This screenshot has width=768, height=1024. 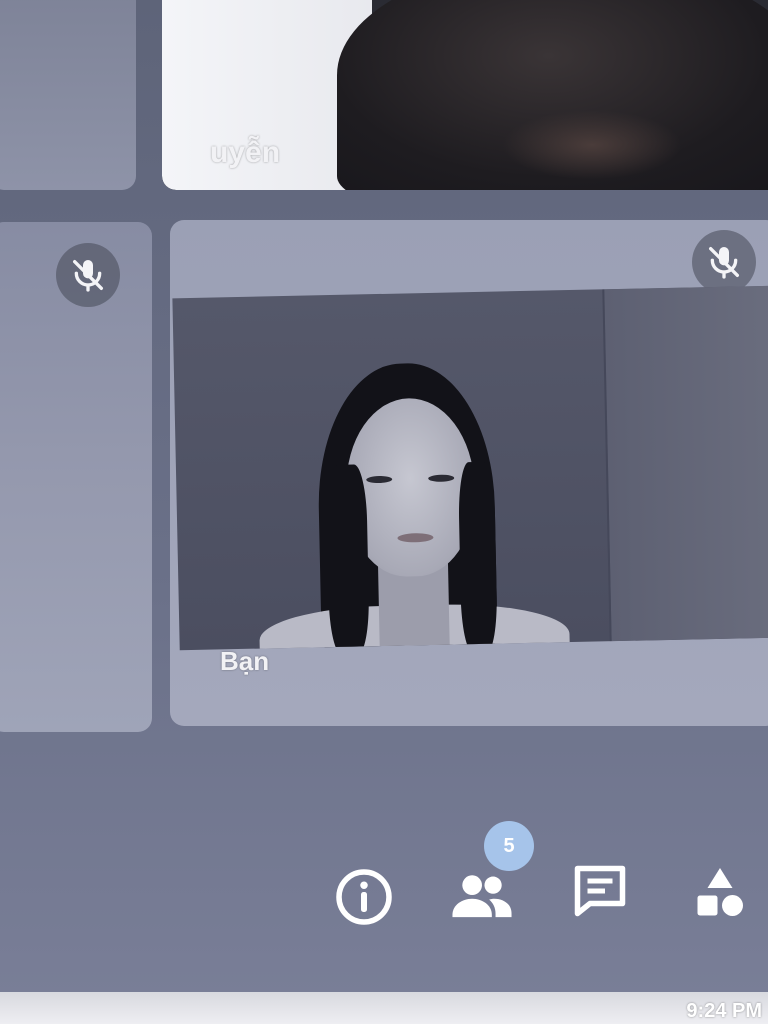 What do you see at coordinates (685, 463) in the screenshot?
I see `video-background` at bounding box center [685, 463].